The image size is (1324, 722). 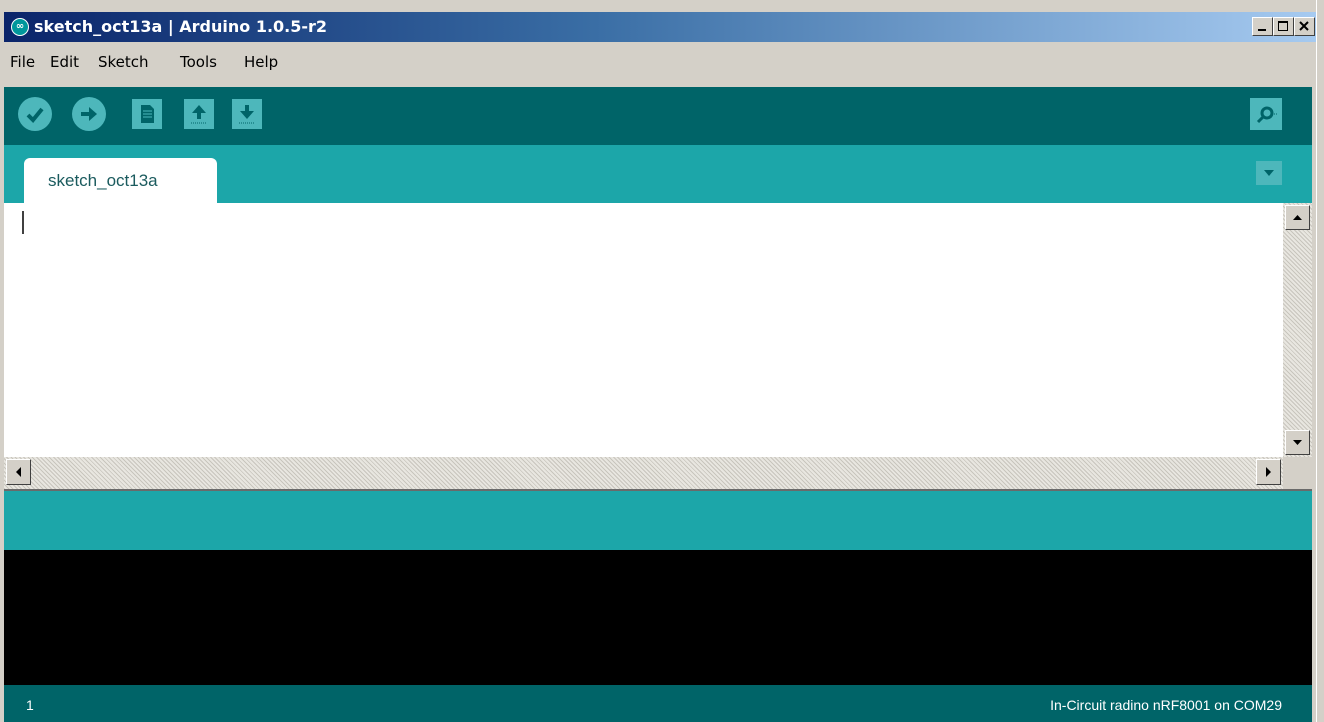 What do you see at coordinates (23, 222) in the screenshot?
I see `text-caret` at bounding box center [23, 222].